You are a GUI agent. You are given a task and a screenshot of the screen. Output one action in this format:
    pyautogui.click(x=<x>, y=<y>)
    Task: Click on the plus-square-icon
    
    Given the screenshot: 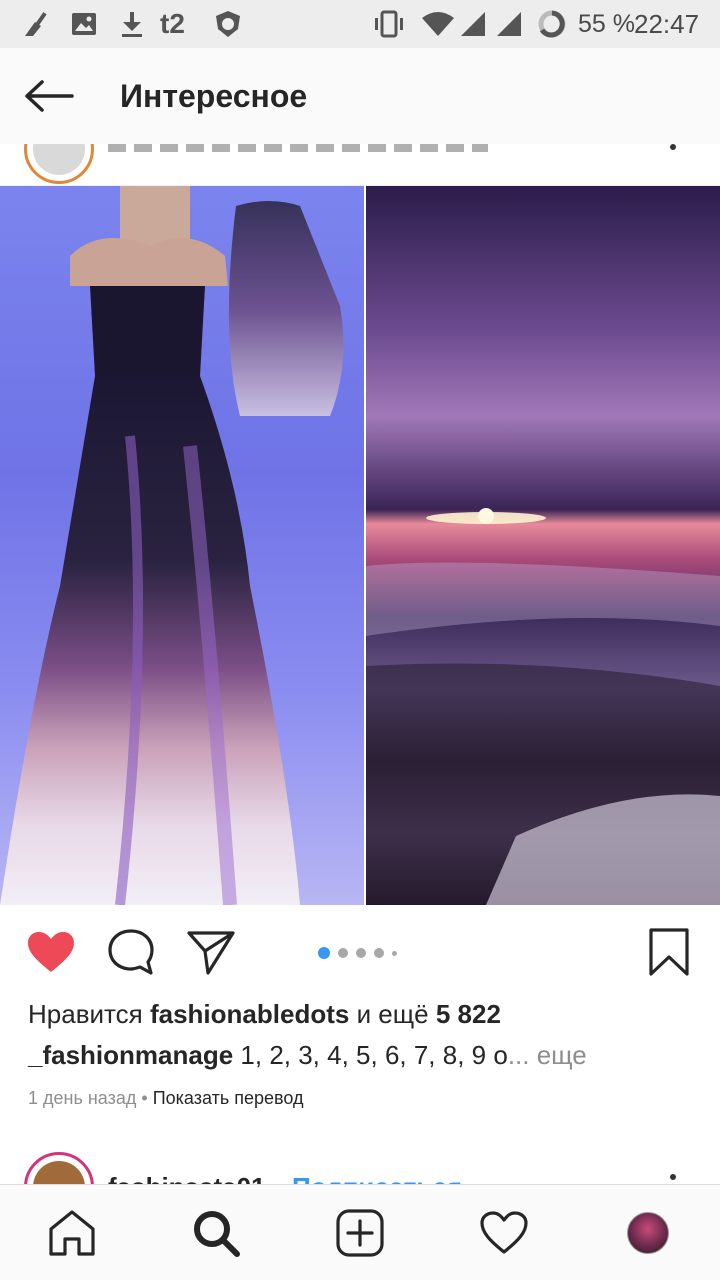 What is the action you would take?
    pyautogui.click(x=360, y=1233)
    